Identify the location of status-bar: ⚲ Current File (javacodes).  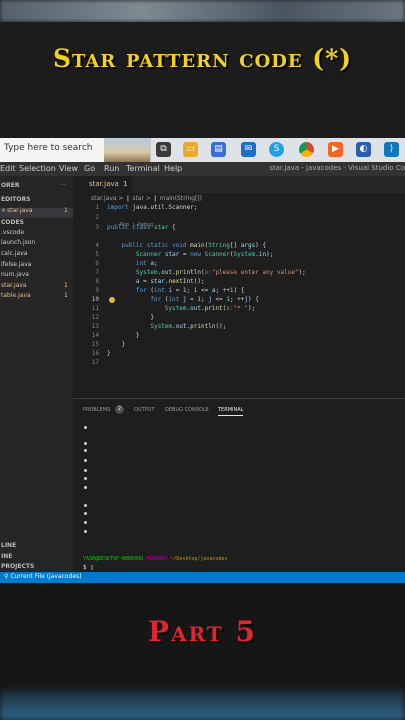
(202, 577).